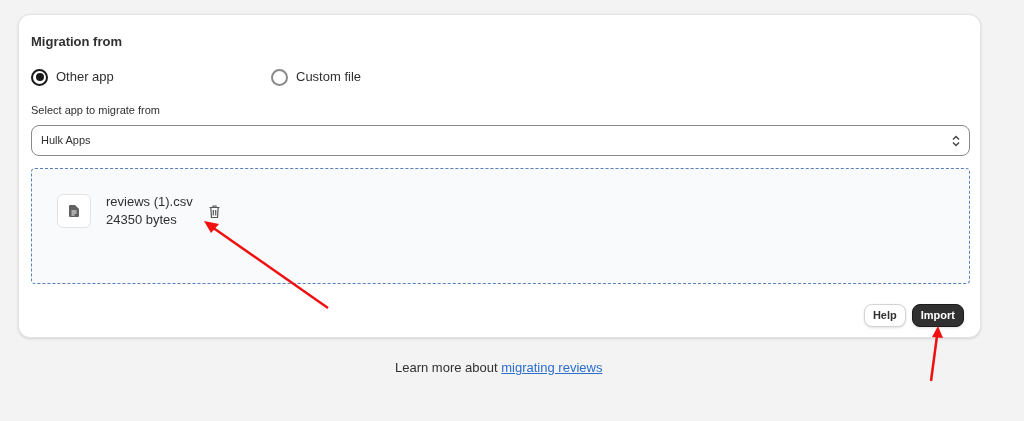 The height and width of the screenshot is (421, 1024). I want to click on file-size: 24350 bytes, so click(142, 220).